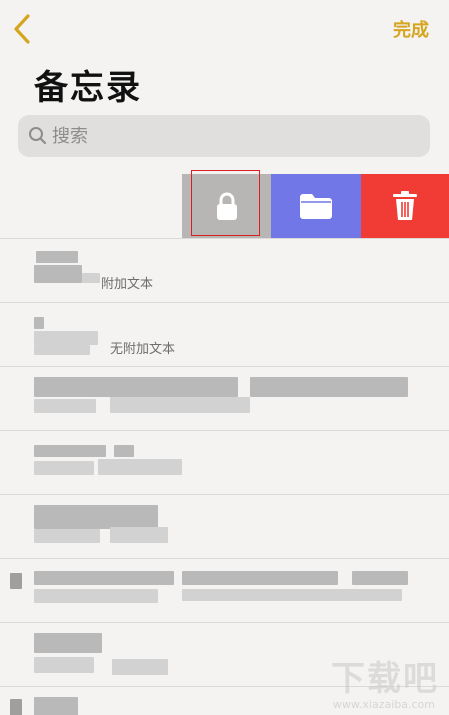  Describe the element at coordinates (38, 136) in the screenshot. I see `search-icon` at that location.